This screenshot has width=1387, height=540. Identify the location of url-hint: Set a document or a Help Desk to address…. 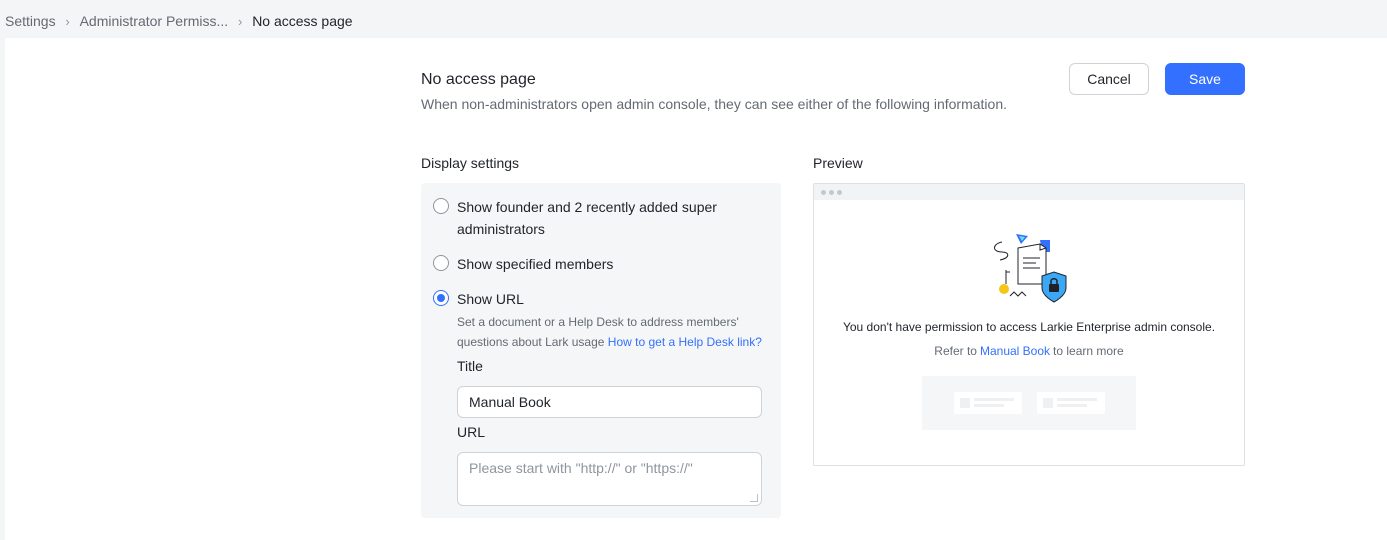
(612, 332).